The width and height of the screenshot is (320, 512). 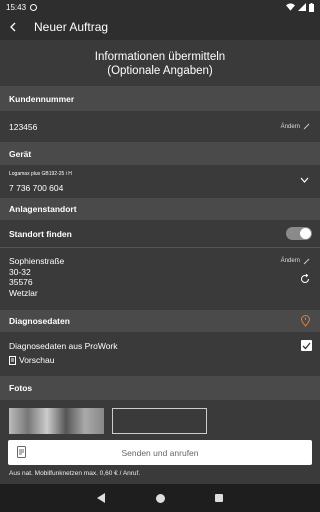 What do you see at coordinates (159, 421) in the screenshot?
I see `add-photo-slot` at bounding box center [159, 421].